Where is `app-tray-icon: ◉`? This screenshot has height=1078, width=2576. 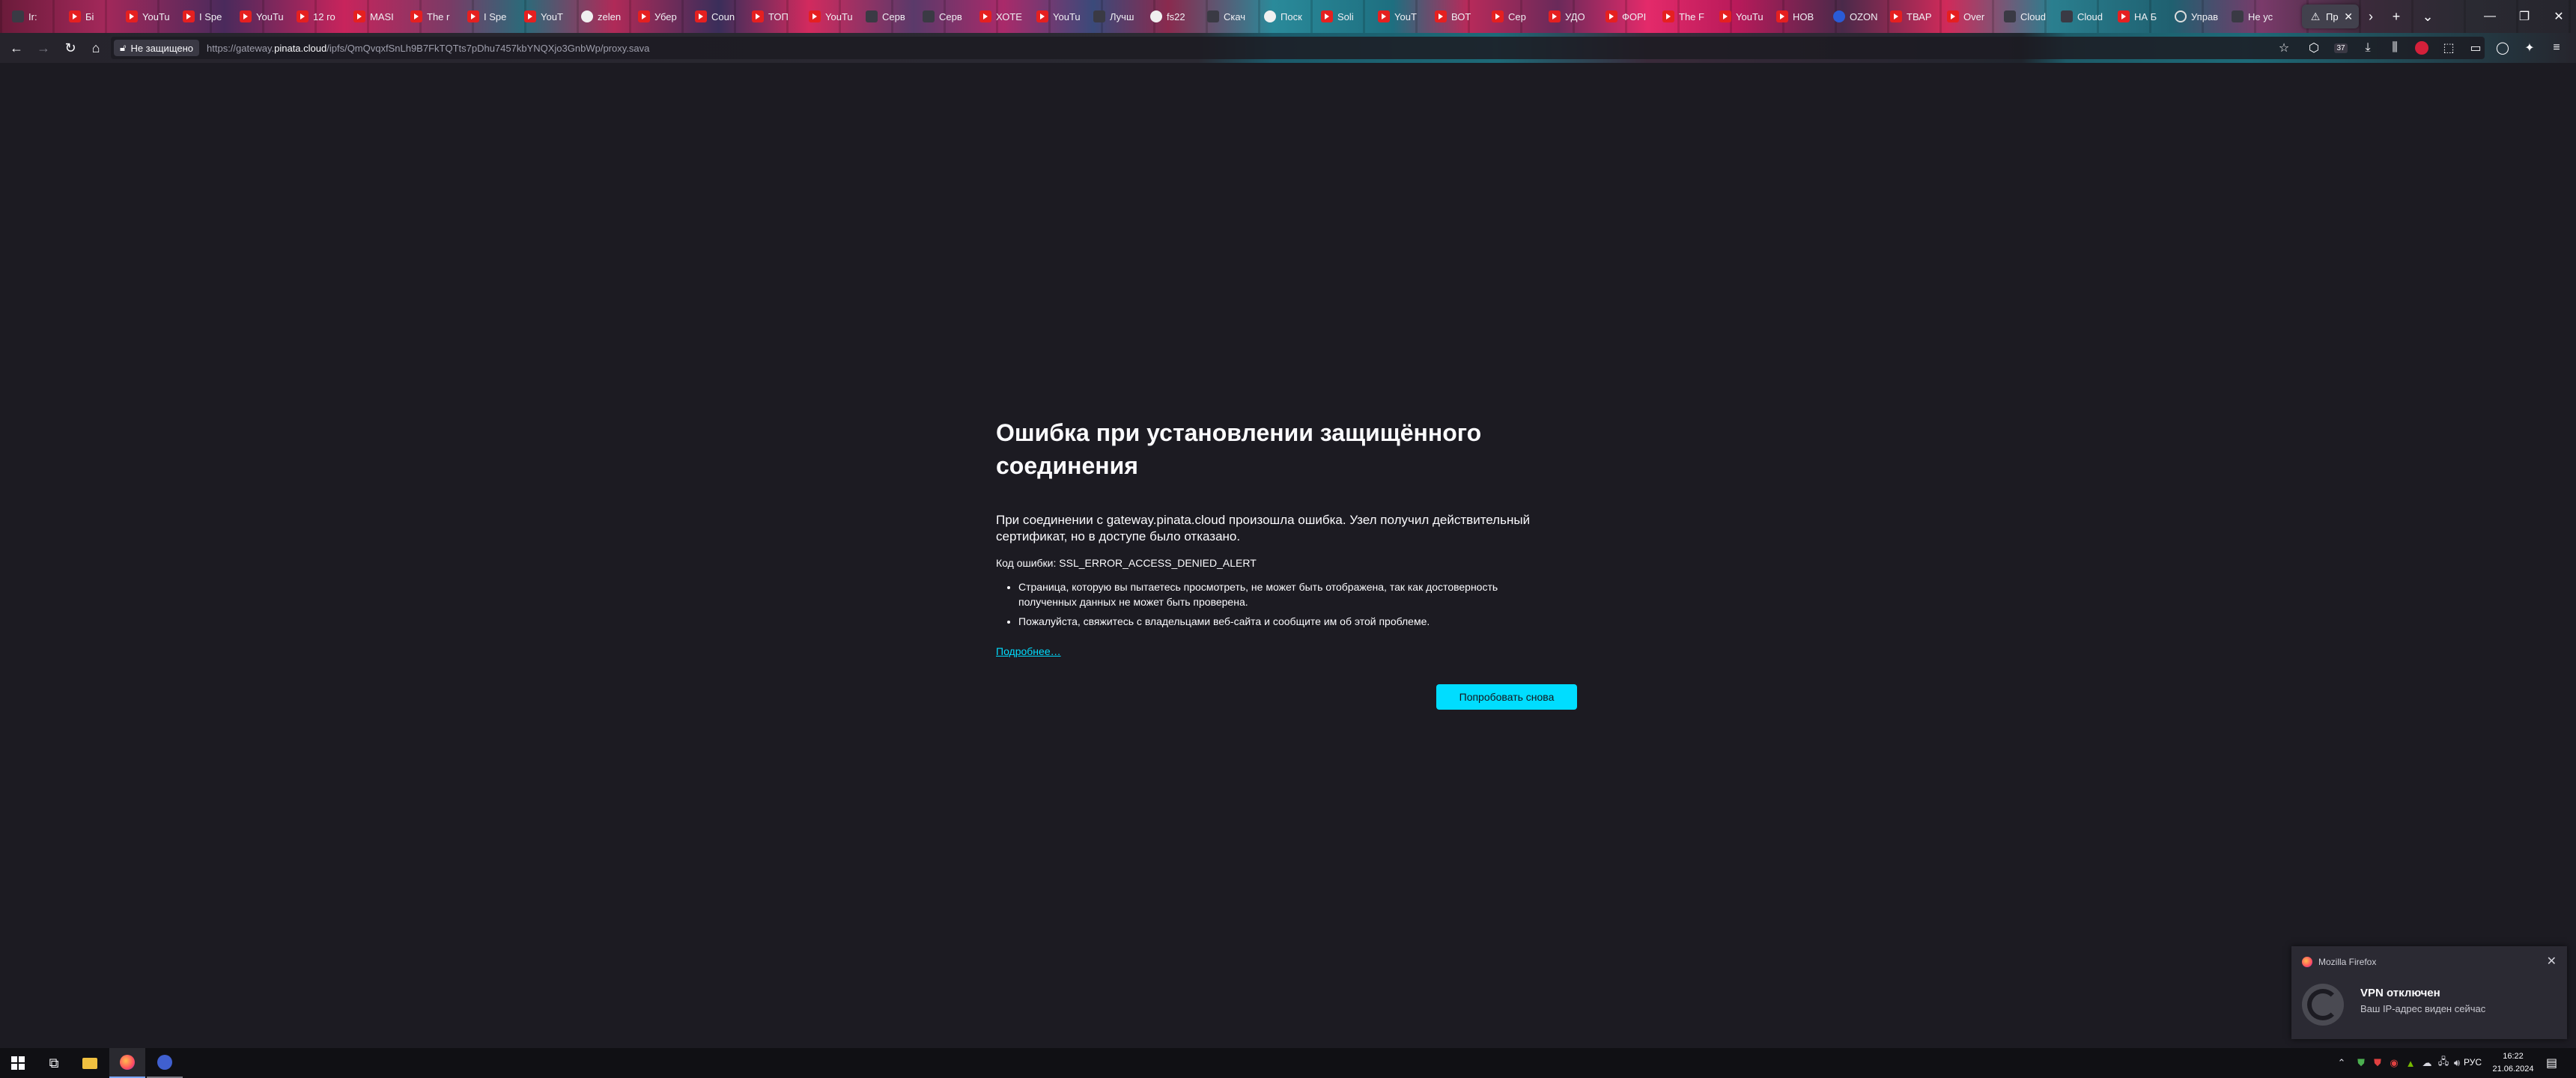
app-tray-icon: ◉ is located at coordinates (2394, 1063).